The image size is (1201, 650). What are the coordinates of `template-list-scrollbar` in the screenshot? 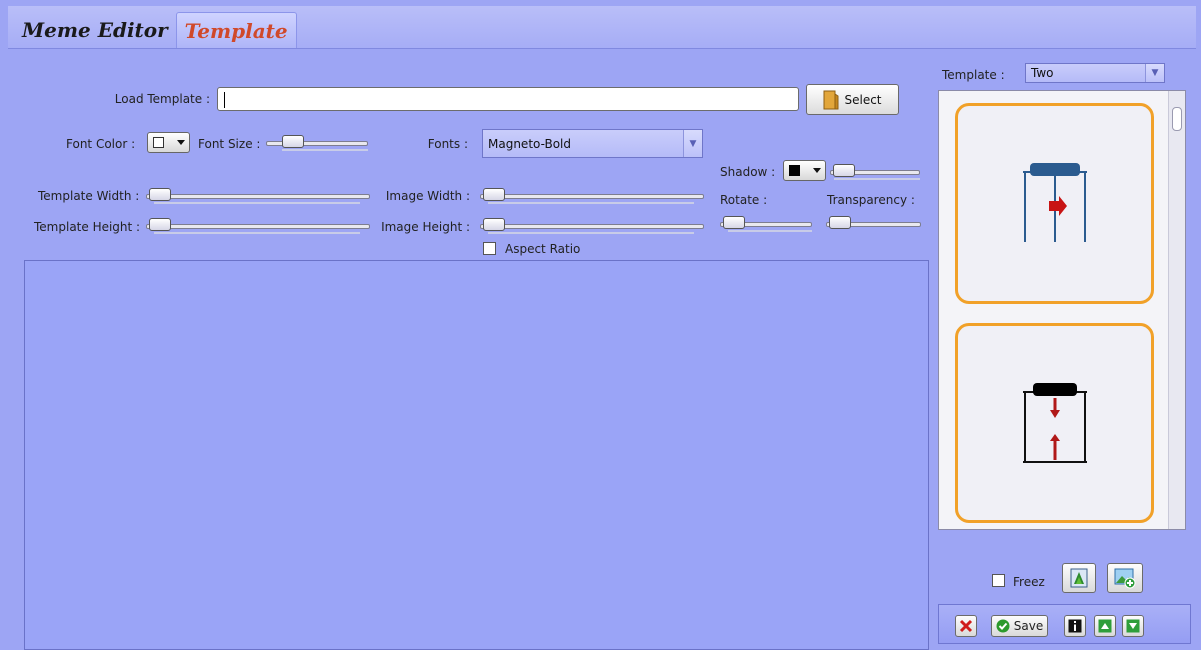 It's located at (1176, 310).